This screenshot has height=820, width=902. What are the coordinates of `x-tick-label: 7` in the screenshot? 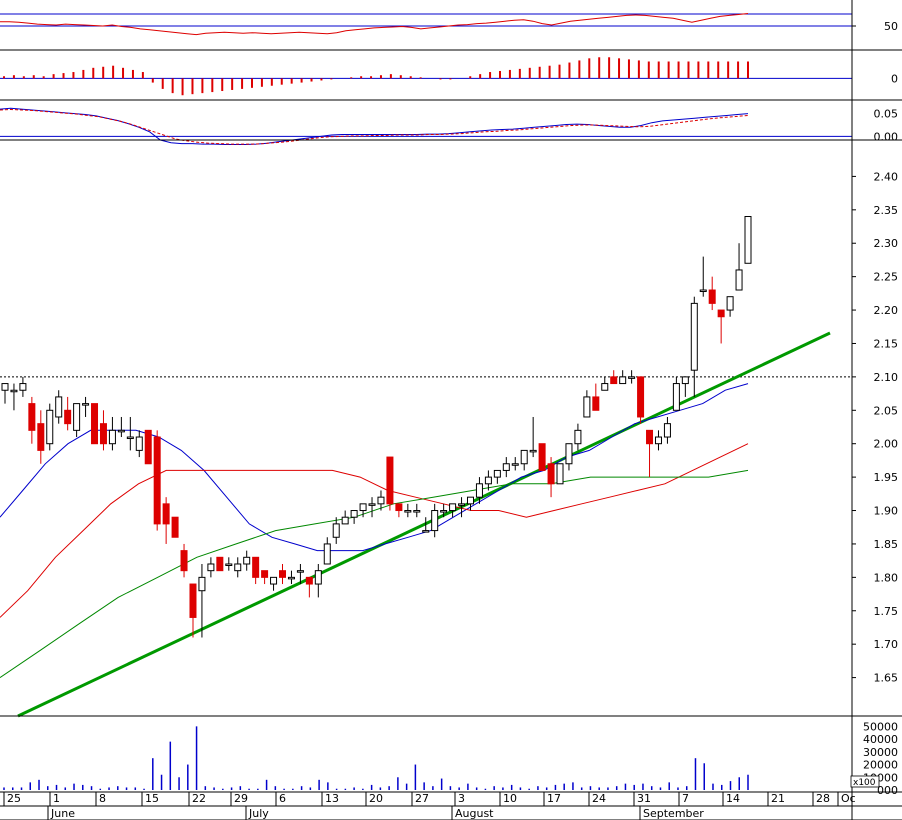 It's located at (685, 798).